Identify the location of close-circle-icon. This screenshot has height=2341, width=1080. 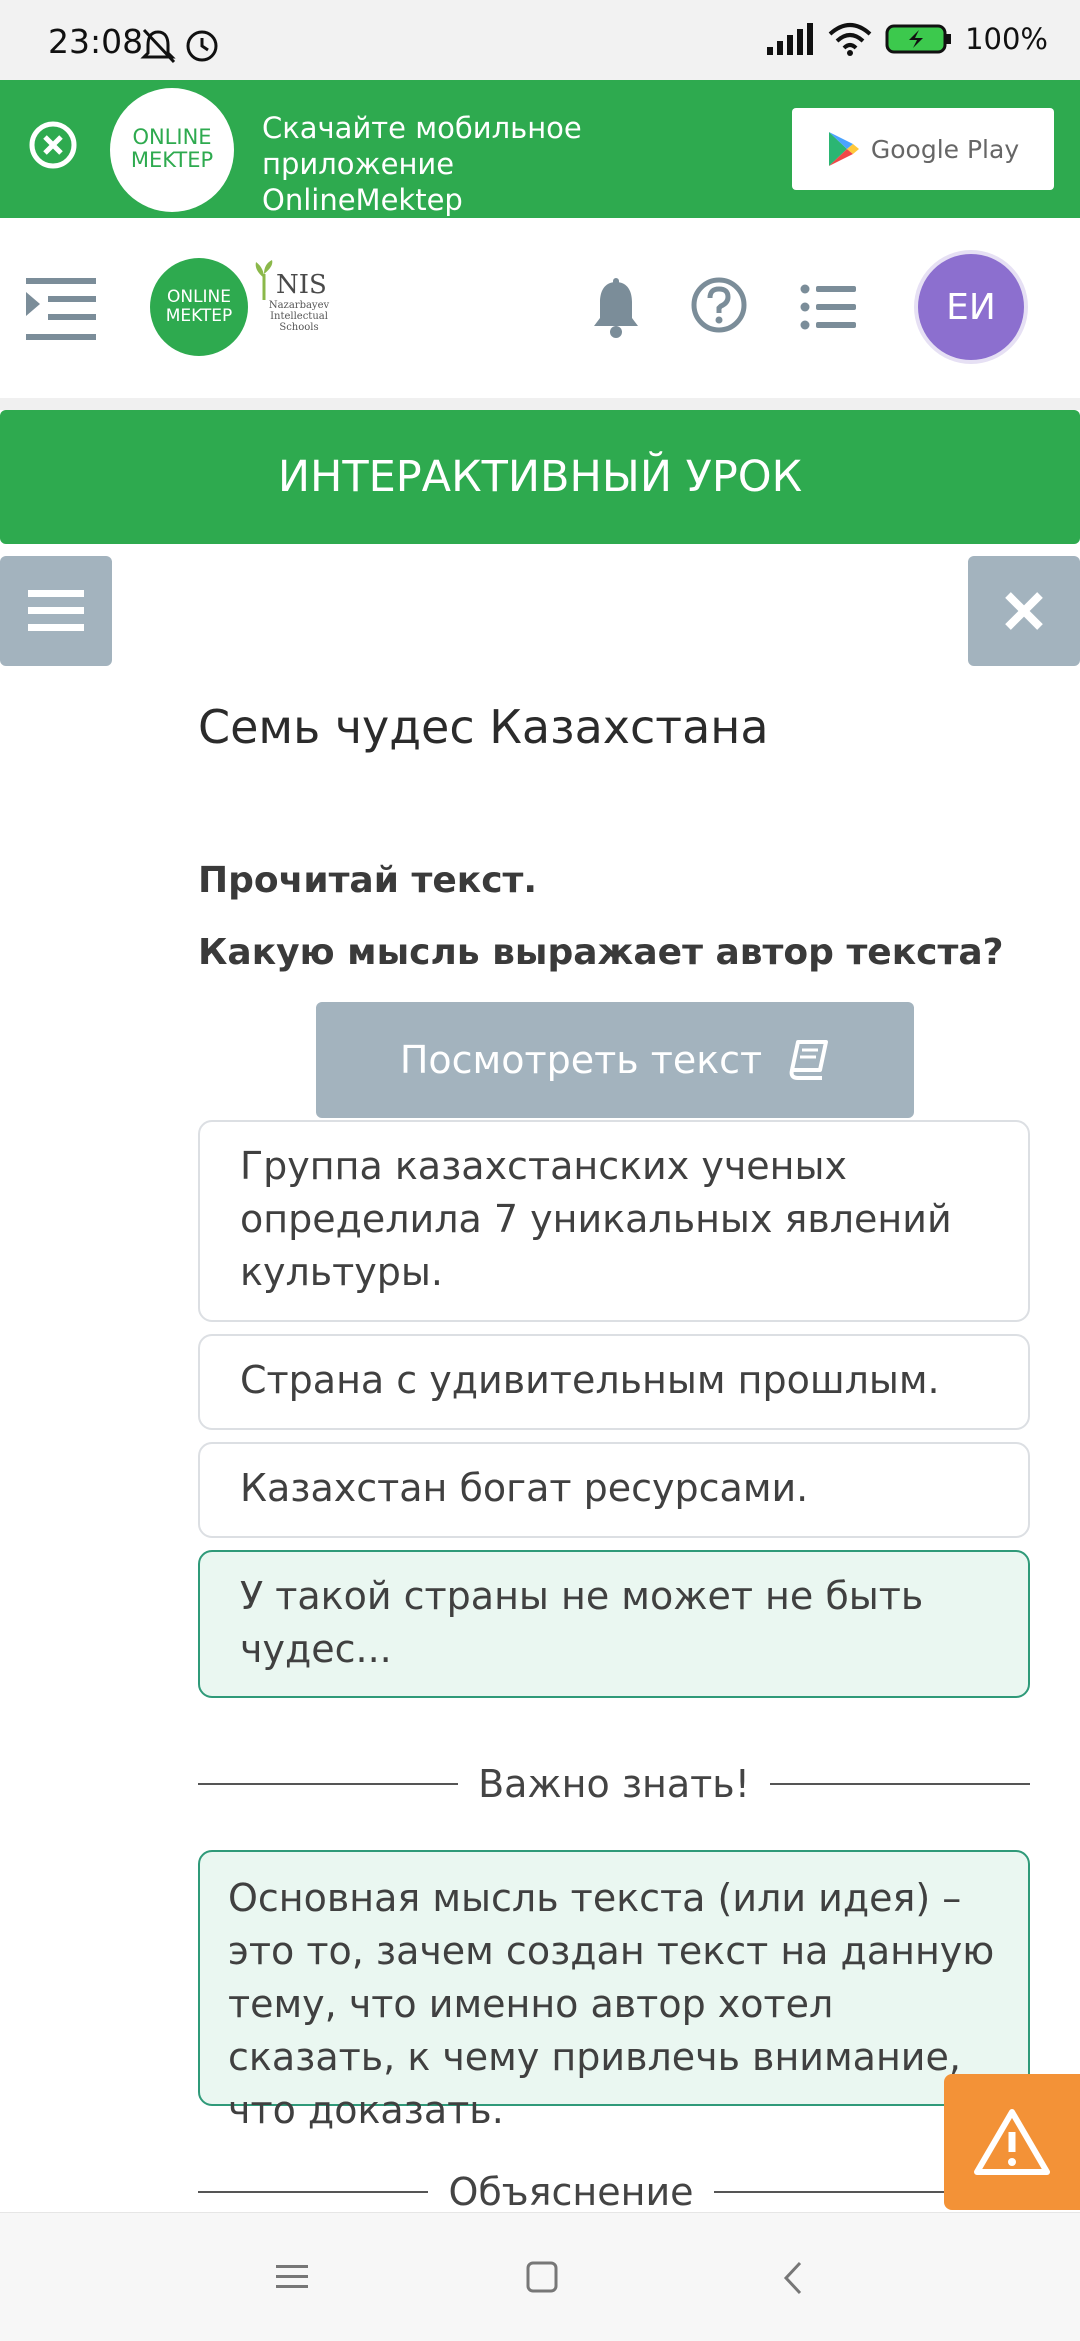
(53, 145).